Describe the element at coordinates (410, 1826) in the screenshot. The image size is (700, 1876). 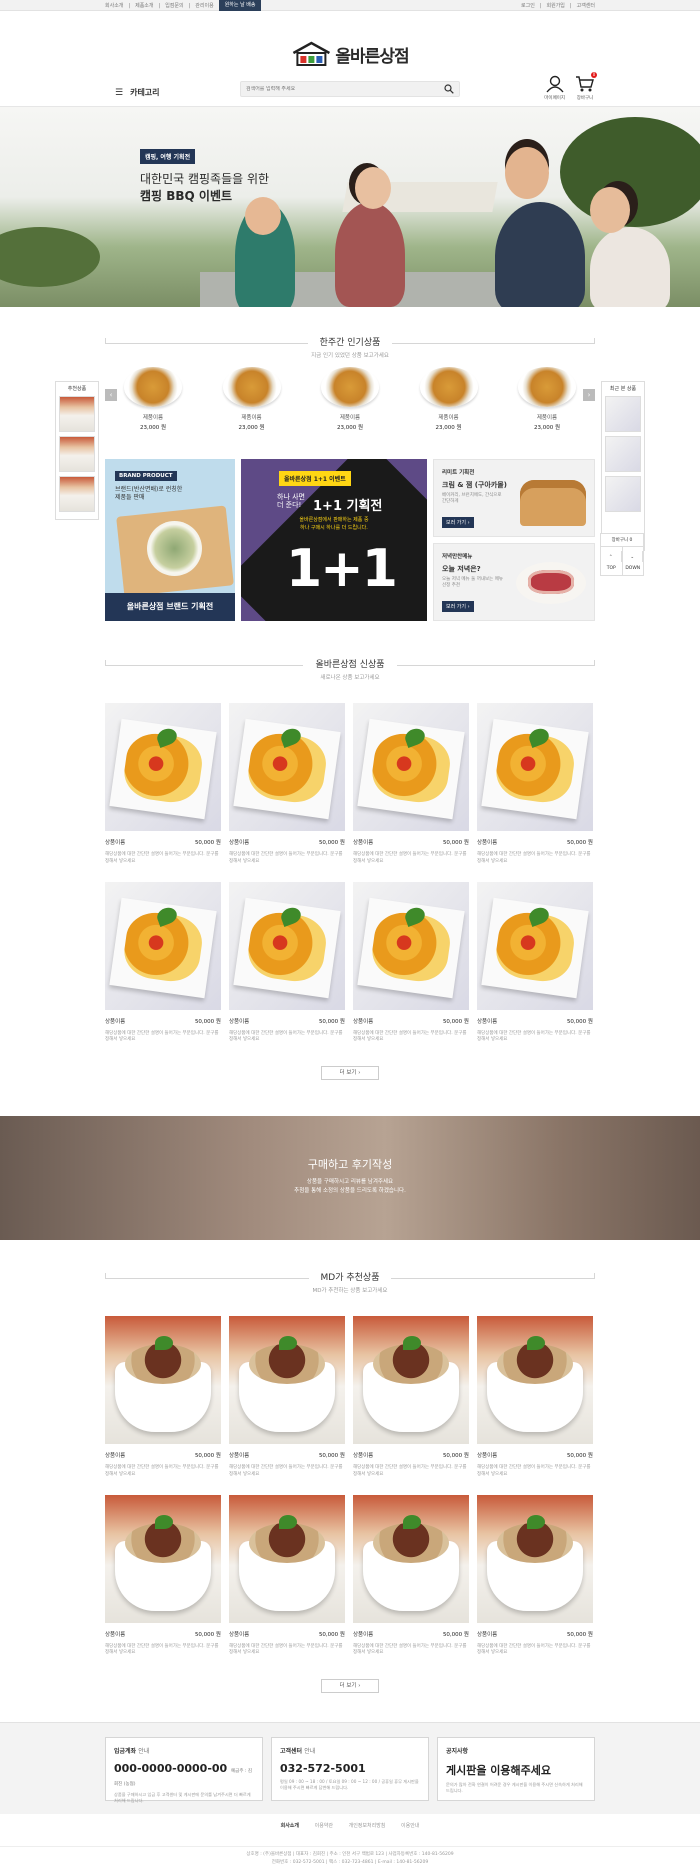
I see `footer-link-guide: 이용안내` at that location.